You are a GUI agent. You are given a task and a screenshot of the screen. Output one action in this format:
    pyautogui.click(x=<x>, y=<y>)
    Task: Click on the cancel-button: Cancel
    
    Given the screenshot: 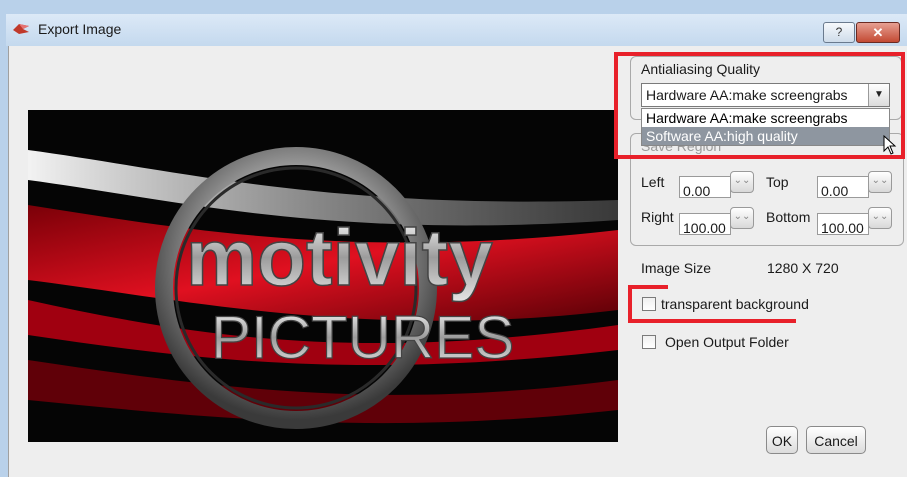 What is the action you would take?
    pyautogui.click(x=836, y=440)
    